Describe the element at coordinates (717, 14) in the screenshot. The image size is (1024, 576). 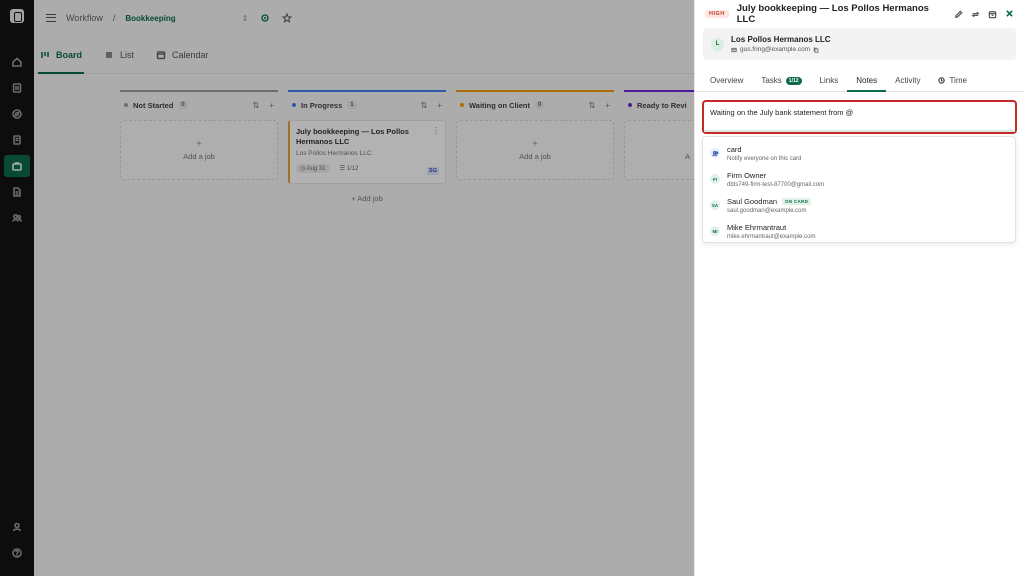
I see `priority-badge: HIGH` at that location.